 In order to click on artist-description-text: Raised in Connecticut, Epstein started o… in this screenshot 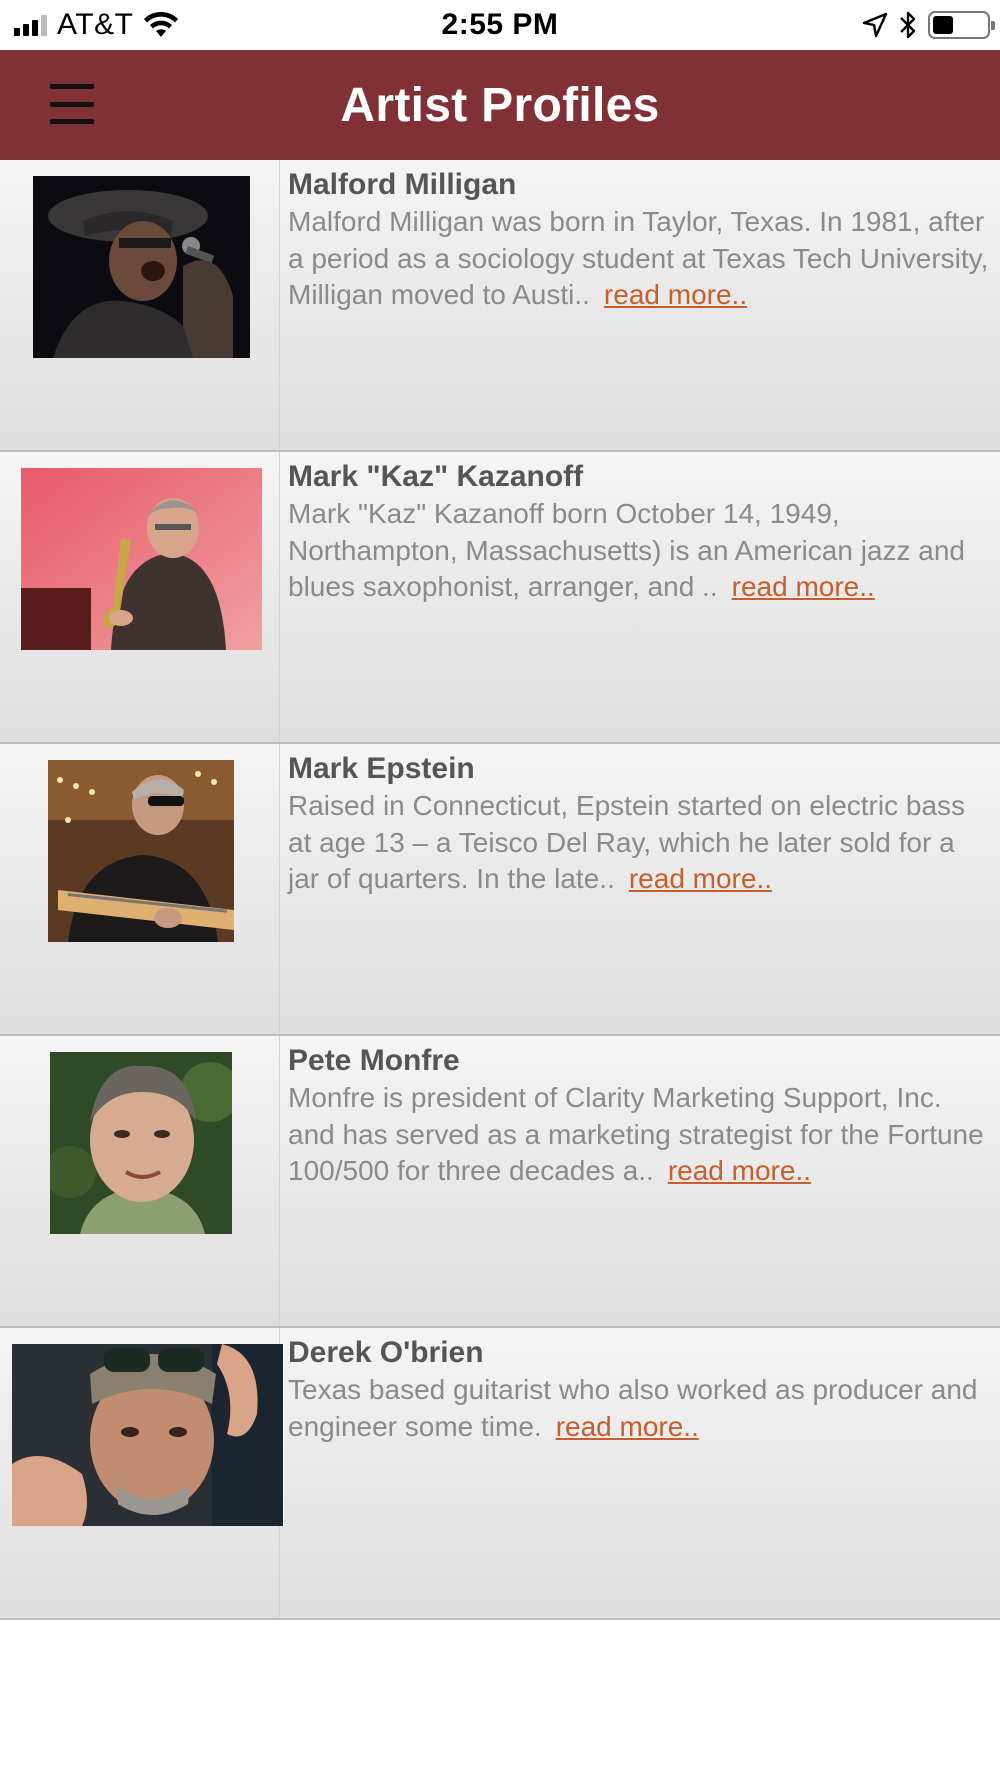, I will do `click(627, 842)`.